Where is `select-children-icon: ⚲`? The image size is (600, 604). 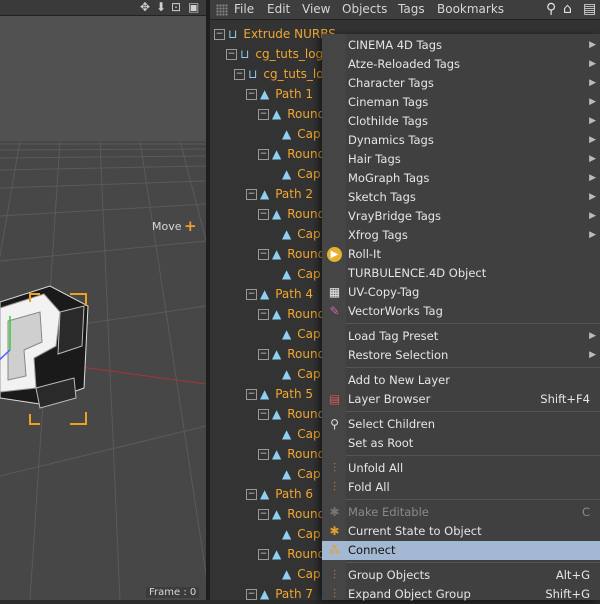 select-children-icon: ⚲ is located at coordinates (334, 424).